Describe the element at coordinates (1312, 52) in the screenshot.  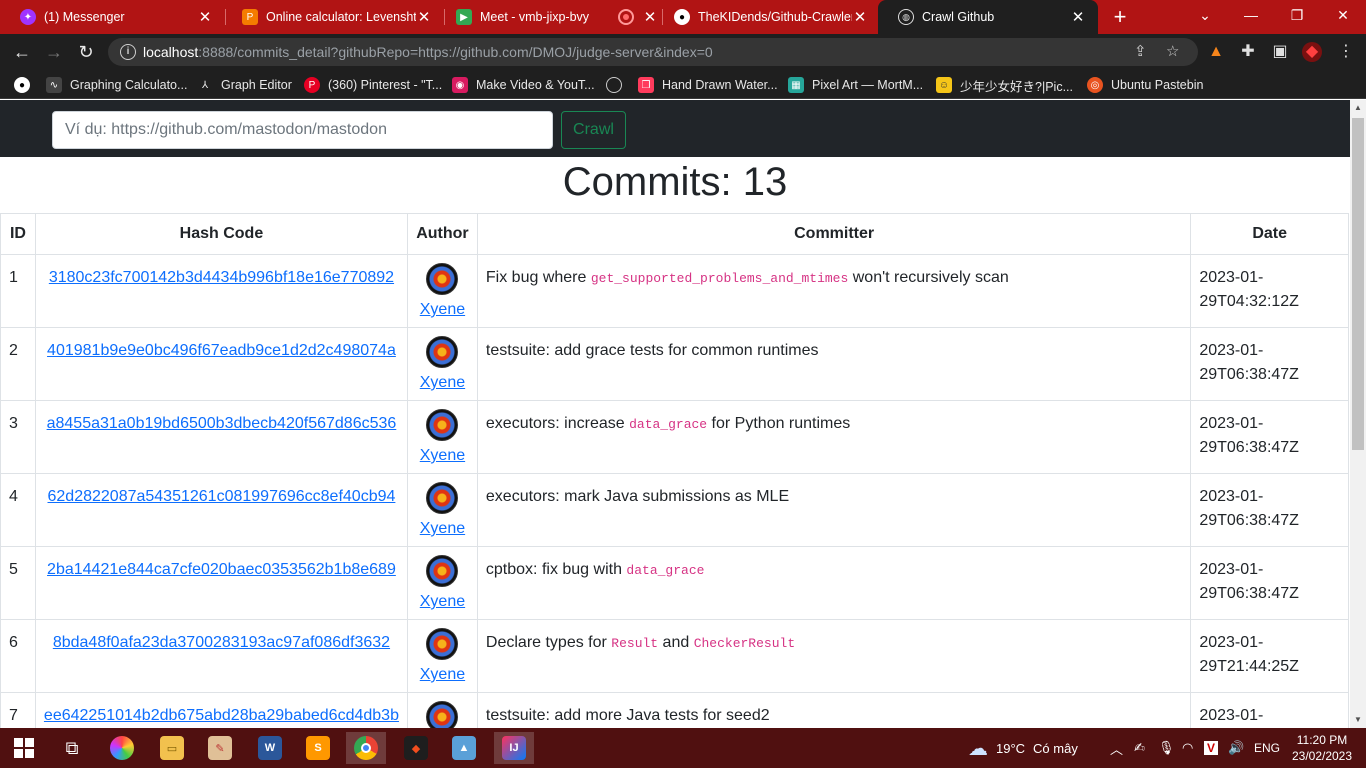
I see `profile-avatar: ◆` at that location.